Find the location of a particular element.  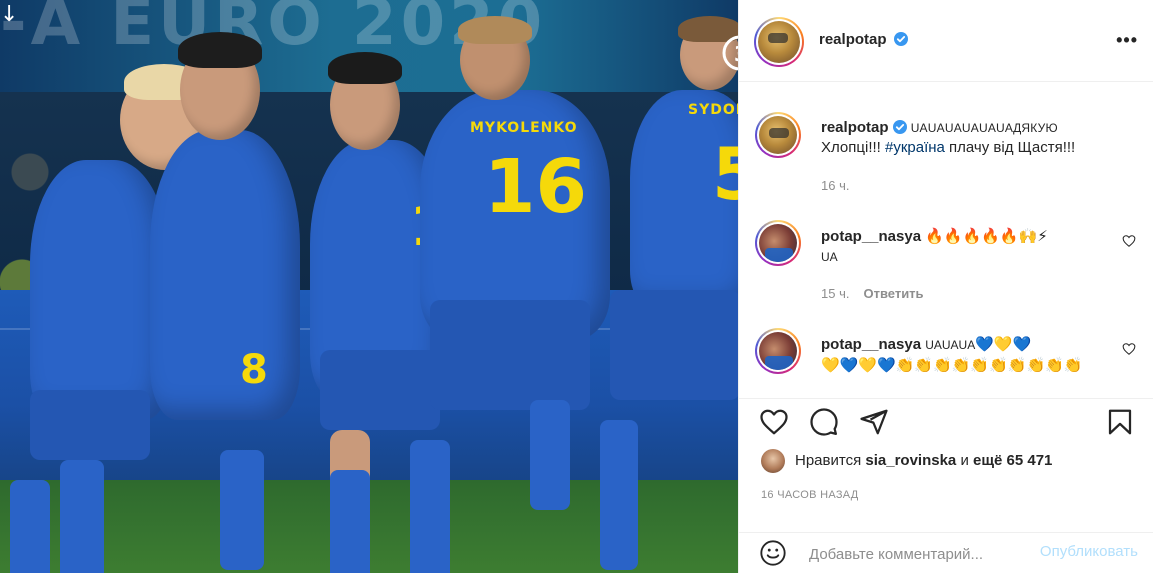

like-heart-icon is located at coordinates (774, 422).